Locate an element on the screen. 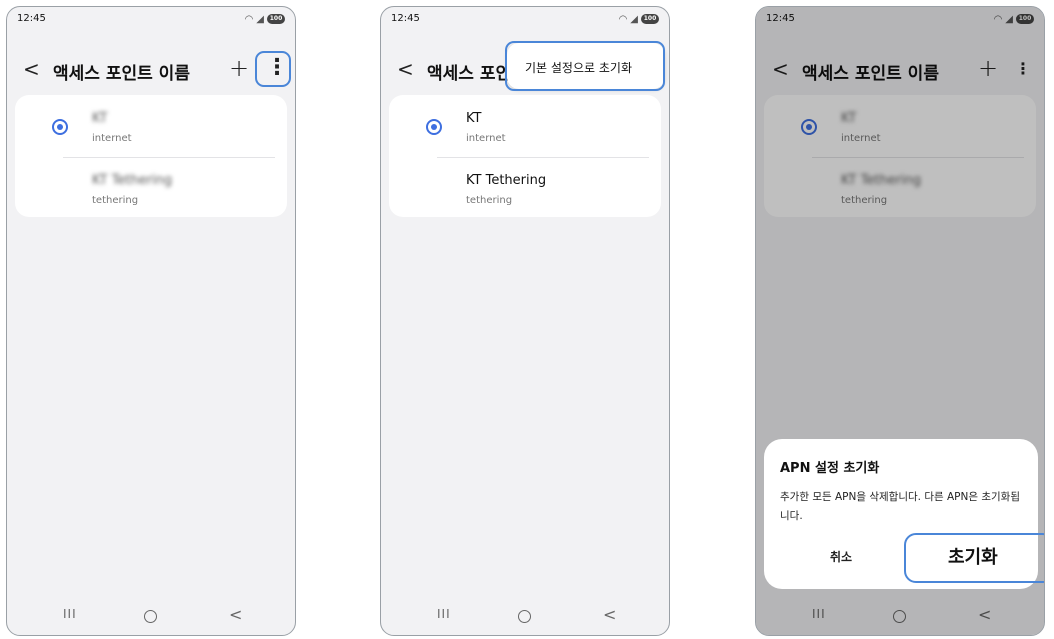 Image resolution: width=1054 pixels, height=639 pixels. page-title: 액세스 포인트 이름 is located at coordinates (121, 74).